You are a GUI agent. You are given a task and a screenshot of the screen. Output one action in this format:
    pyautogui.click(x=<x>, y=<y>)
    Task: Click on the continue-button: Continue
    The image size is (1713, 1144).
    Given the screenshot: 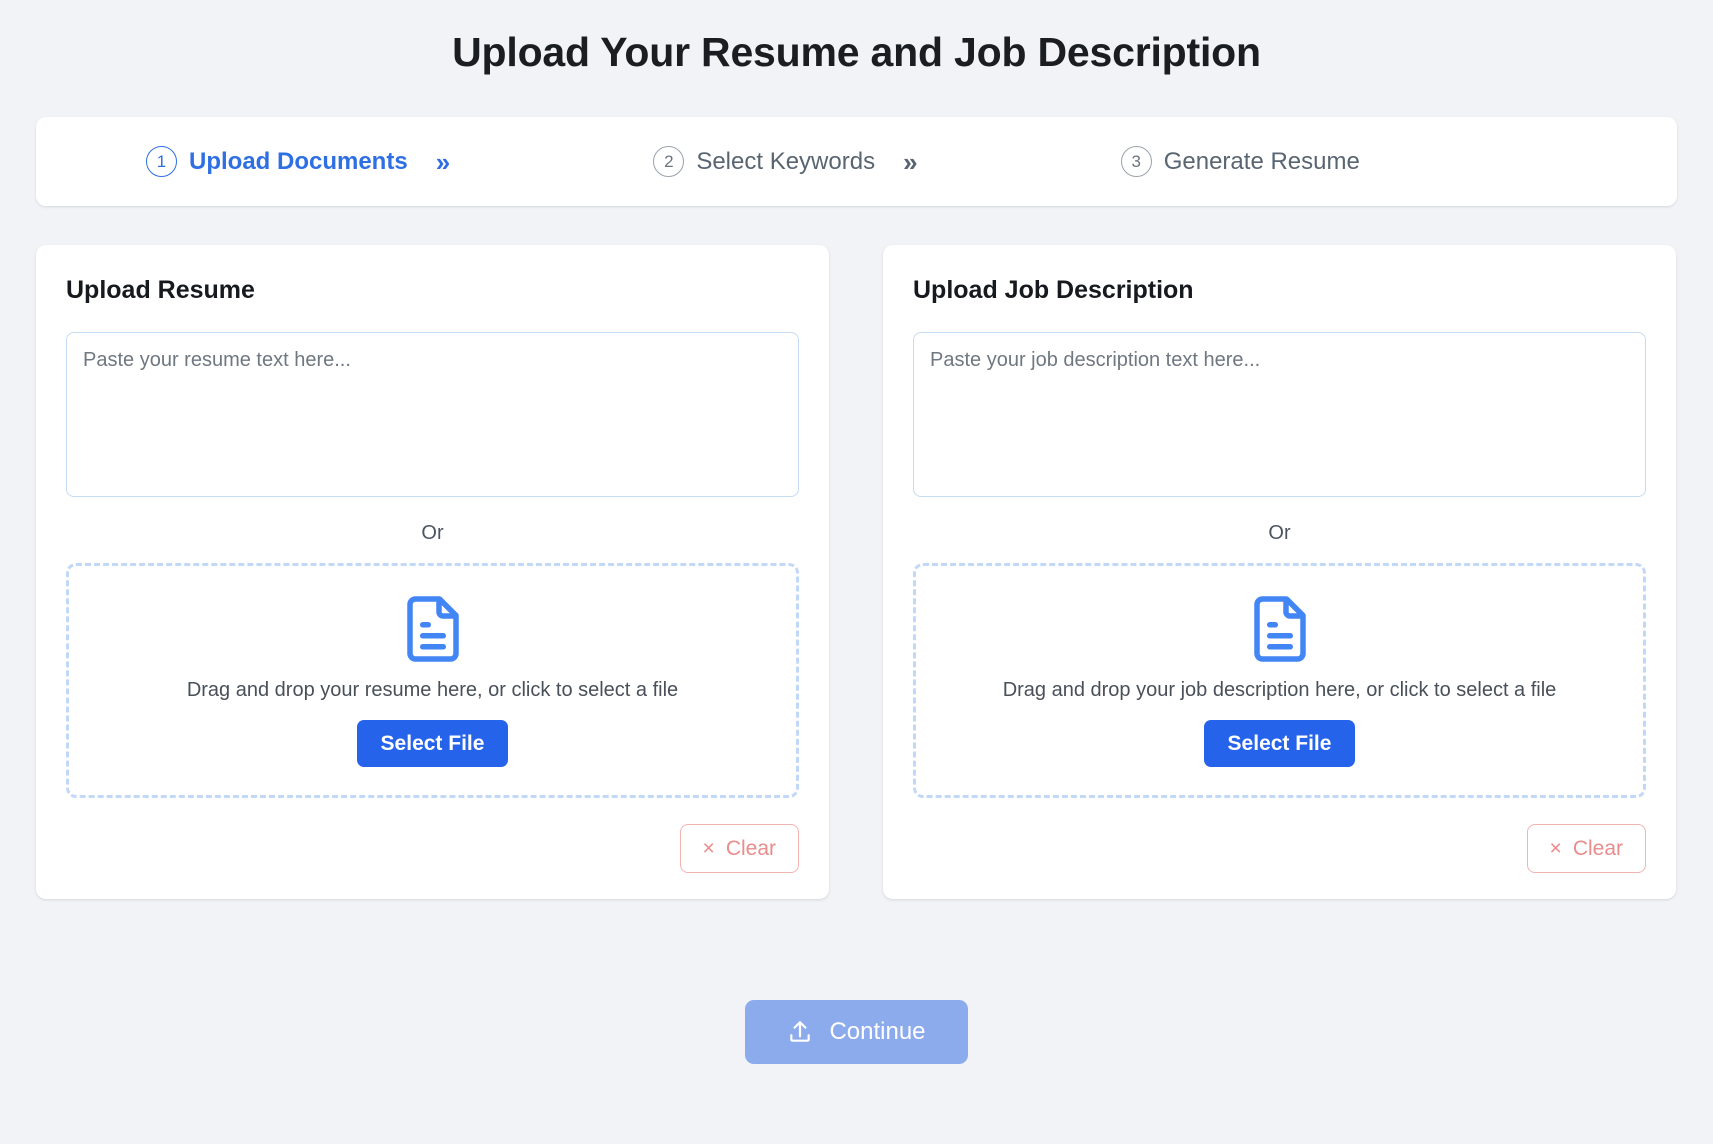 What is the action you would take?
    pyautogui.click(x=856, y=1032)
    